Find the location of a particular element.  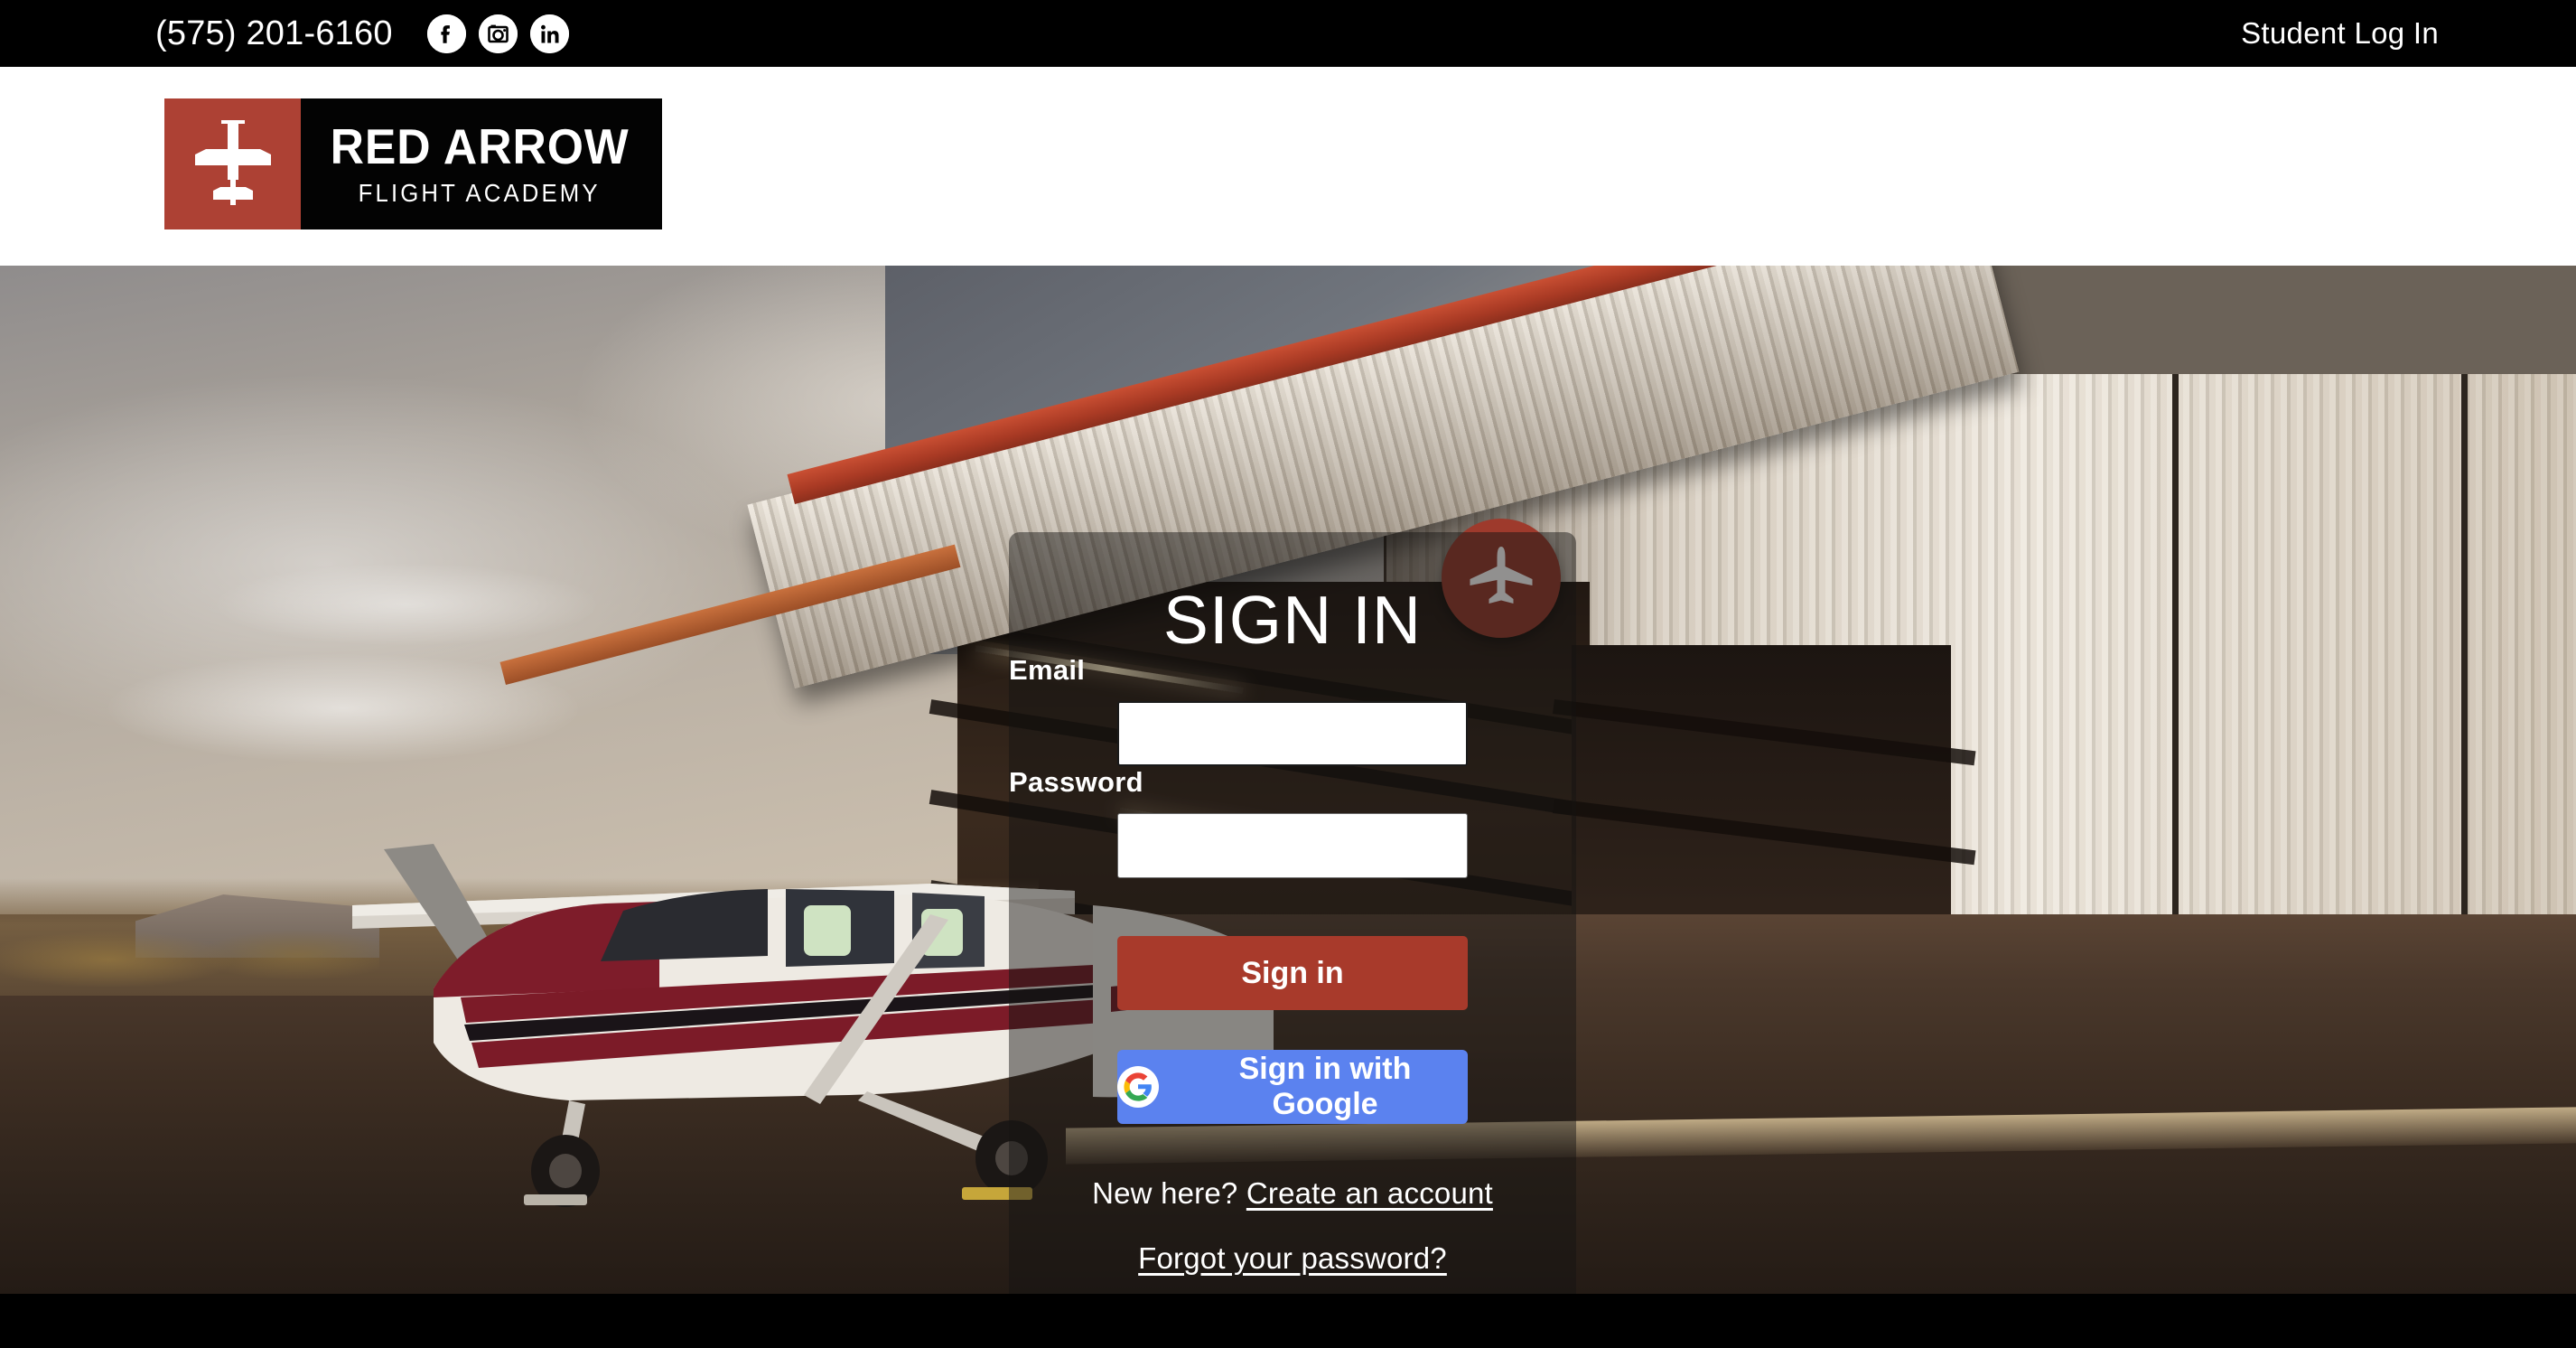

airplane-glyph is located at coordinates (232, 162).